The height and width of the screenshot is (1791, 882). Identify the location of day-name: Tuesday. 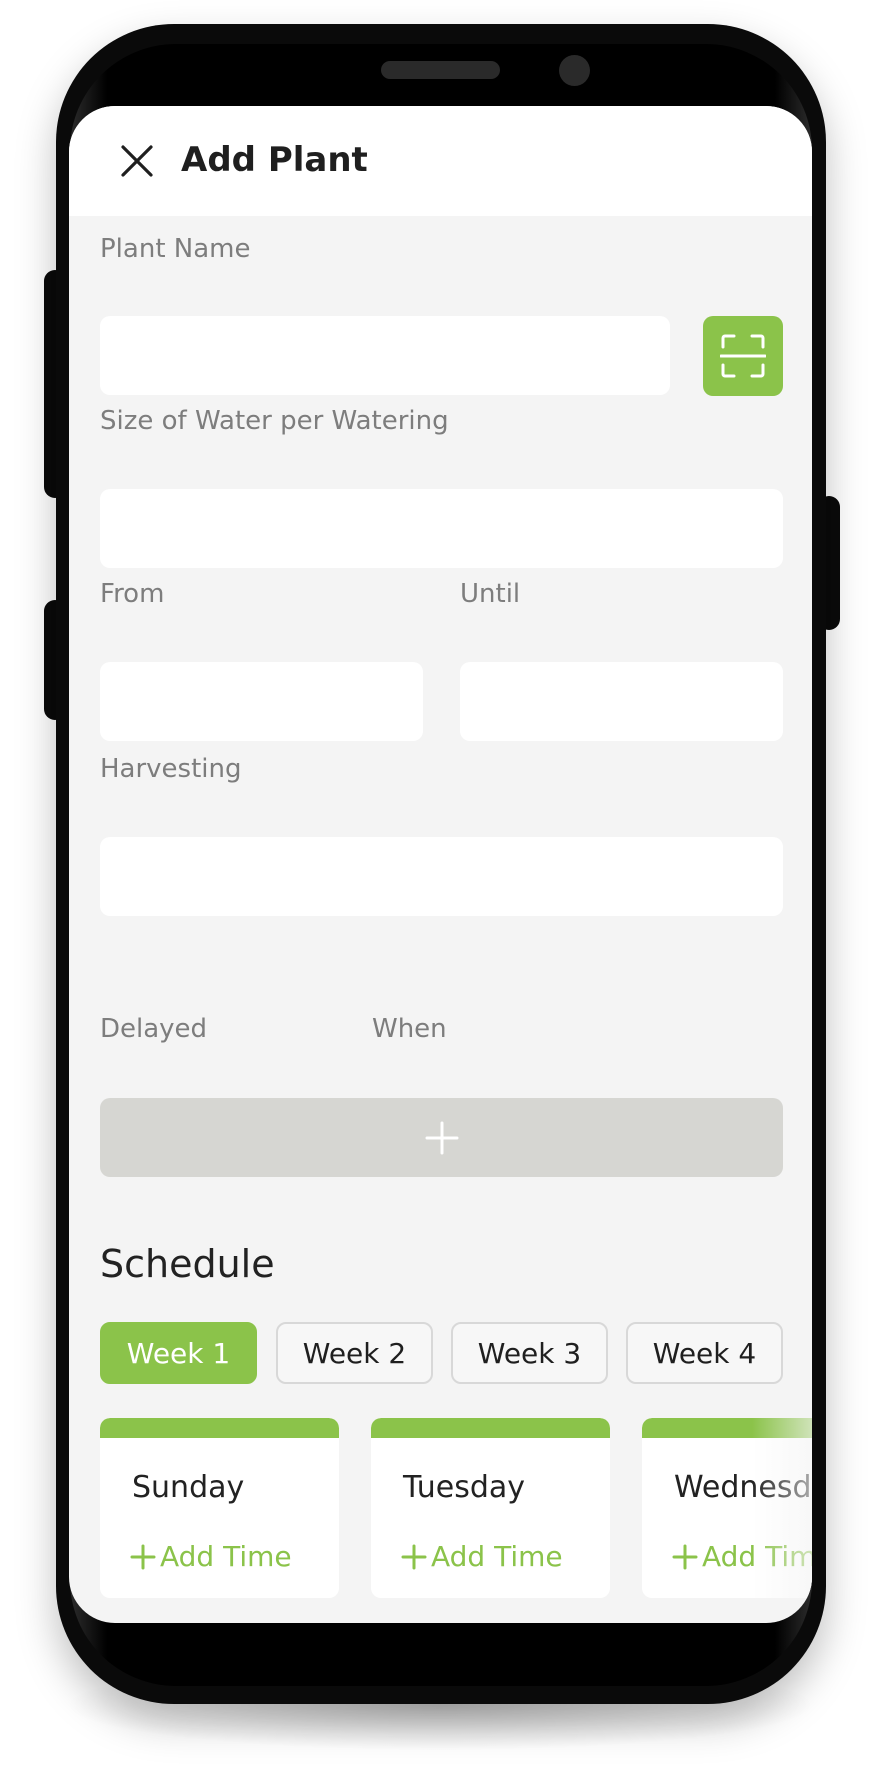
(464, 1487).